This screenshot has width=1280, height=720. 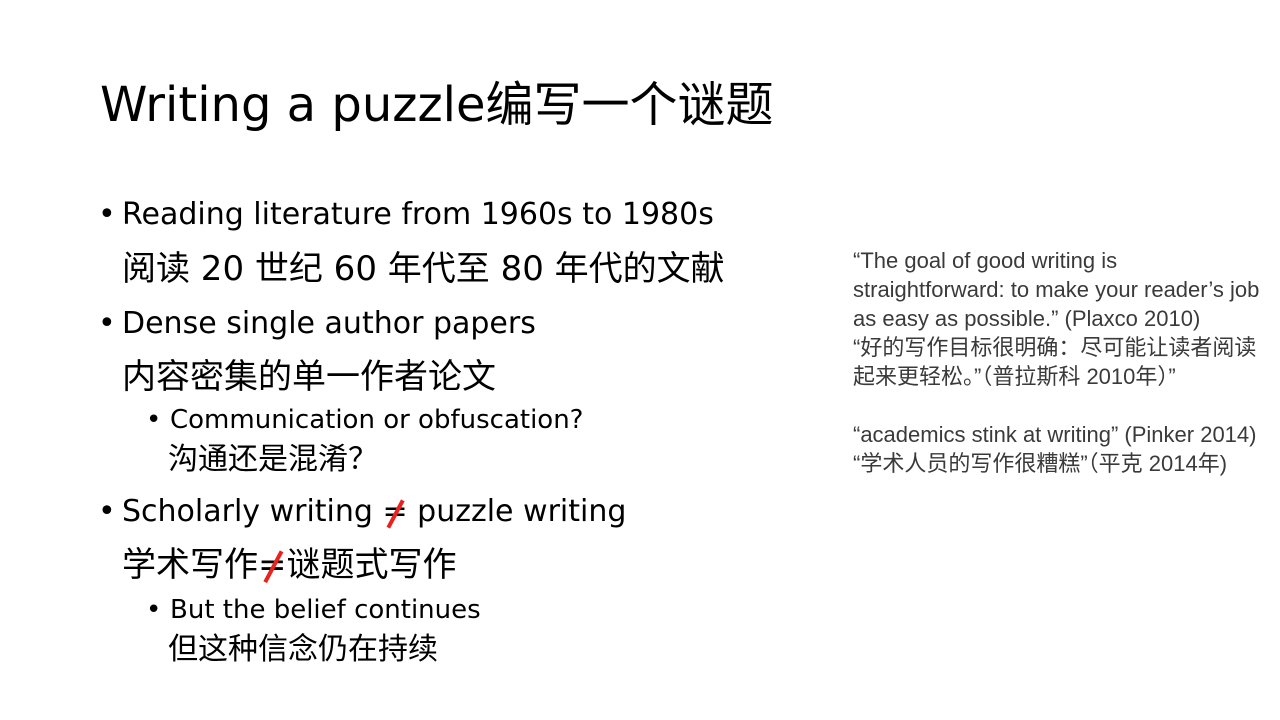 I want to click on bullet-text: Communication or obfuscation?, so click(x=377, y=420).